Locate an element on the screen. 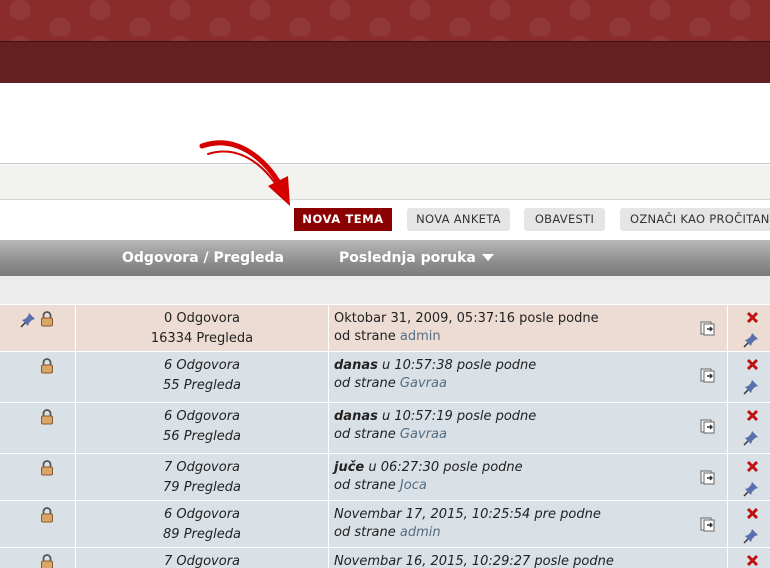  forum-header-bar is located at coordinates (385, 62).